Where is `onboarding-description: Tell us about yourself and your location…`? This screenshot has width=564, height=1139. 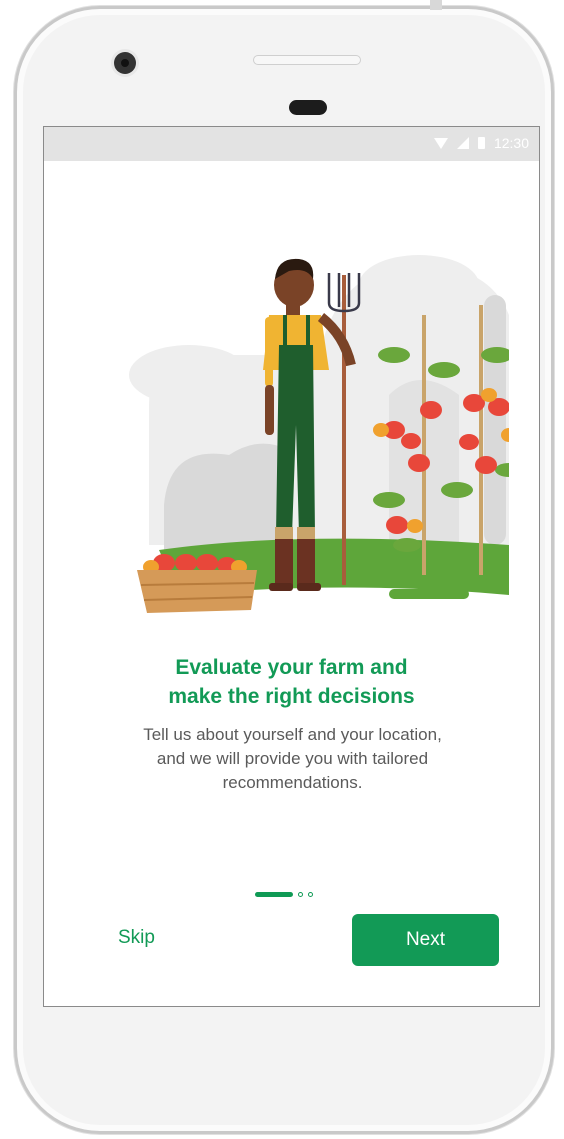 onboarding-description: Tell us about yourself and your location… is located at coordinates (292, 759).